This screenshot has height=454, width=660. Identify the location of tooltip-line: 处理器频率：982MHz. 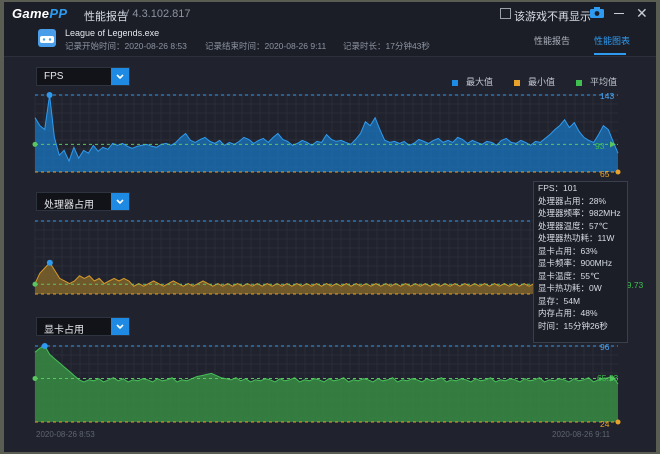
(579, 213).